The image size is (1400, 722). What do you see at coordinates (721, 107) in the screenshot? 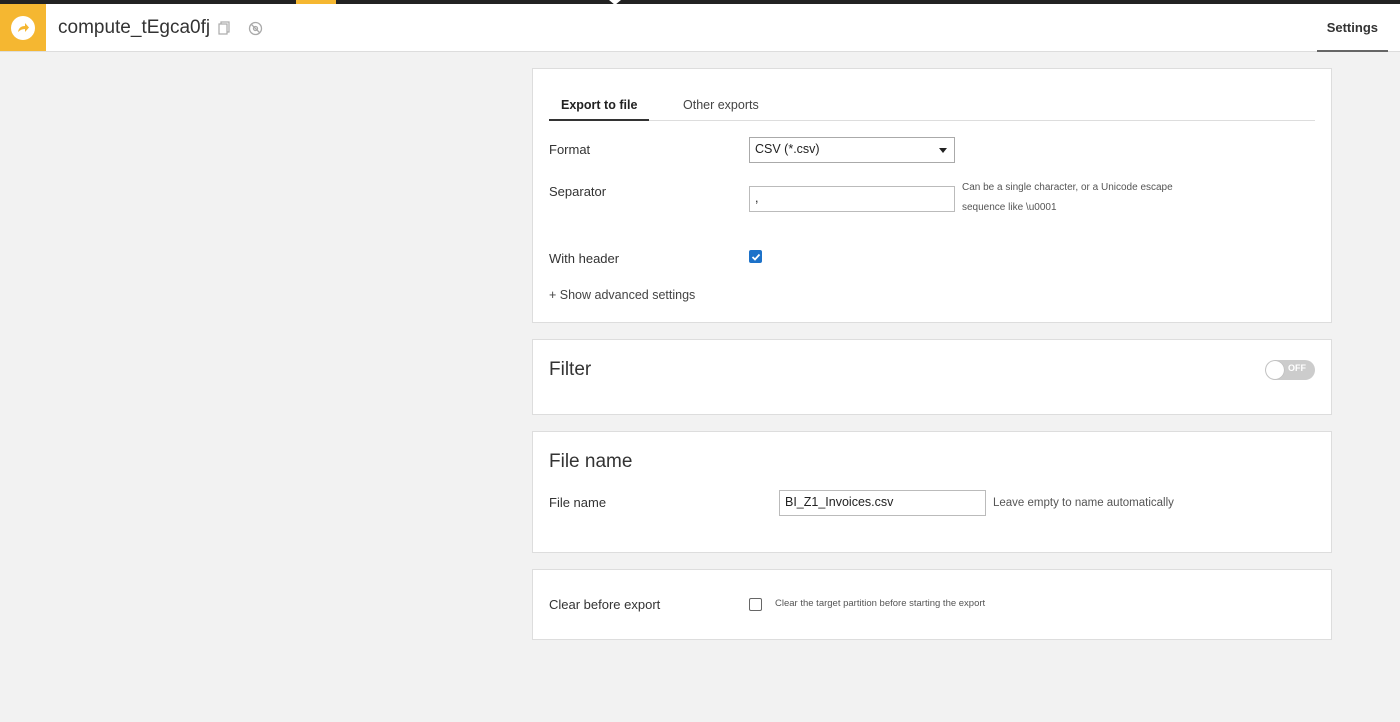
I see `tab-other-exports: Other exports` at bounding box center [721, 107].